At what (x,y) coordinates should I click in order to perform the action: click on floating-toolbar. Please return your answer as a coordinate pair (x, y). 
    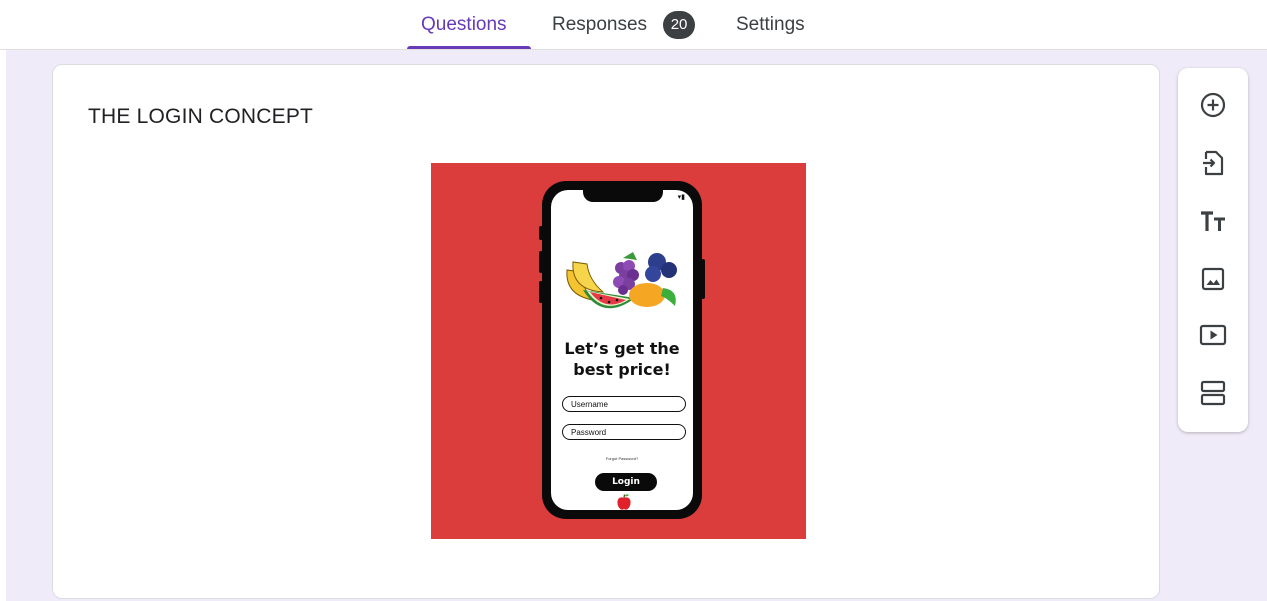
    Looking at the image, I should click on (1213, 250).